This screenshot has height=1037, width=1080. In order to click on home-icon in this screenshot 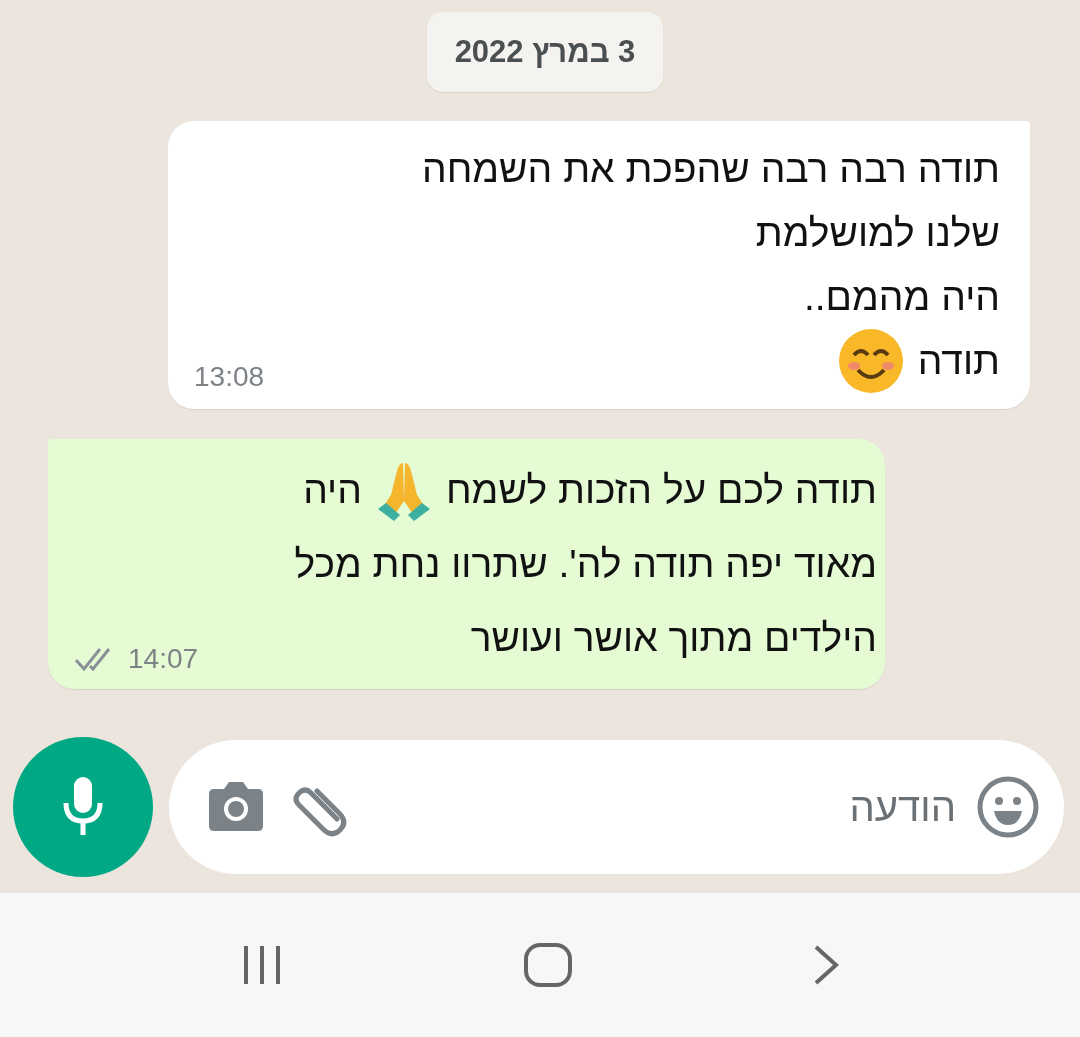, I will do `click(548, 965)`.